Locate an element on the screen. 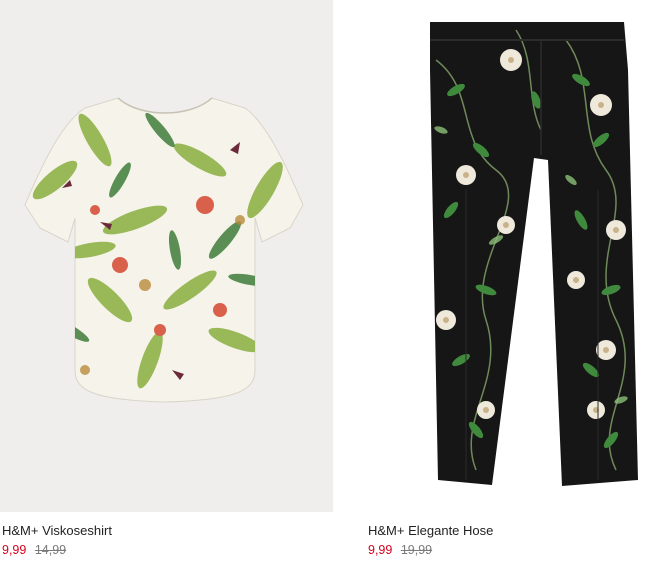  product-price: 9,99 19,99 is located at coordinates (400, 550).